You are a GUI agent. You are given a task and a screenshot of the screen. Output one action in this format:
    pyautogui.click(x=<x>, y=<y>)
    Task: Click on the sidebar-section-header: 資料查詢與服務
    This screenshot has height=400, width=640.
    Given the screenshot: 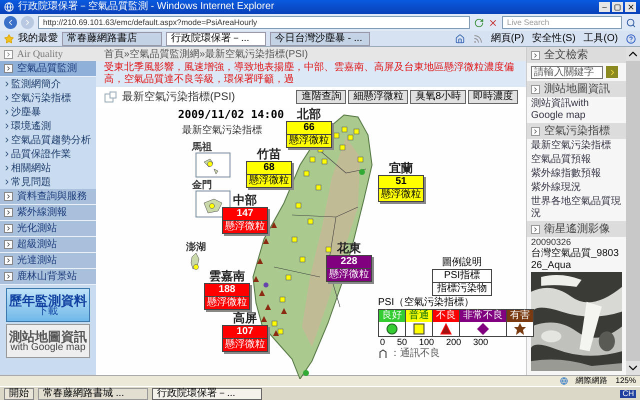 What is the action you would take?
    pyautogui.click(x=48, y=197)
    